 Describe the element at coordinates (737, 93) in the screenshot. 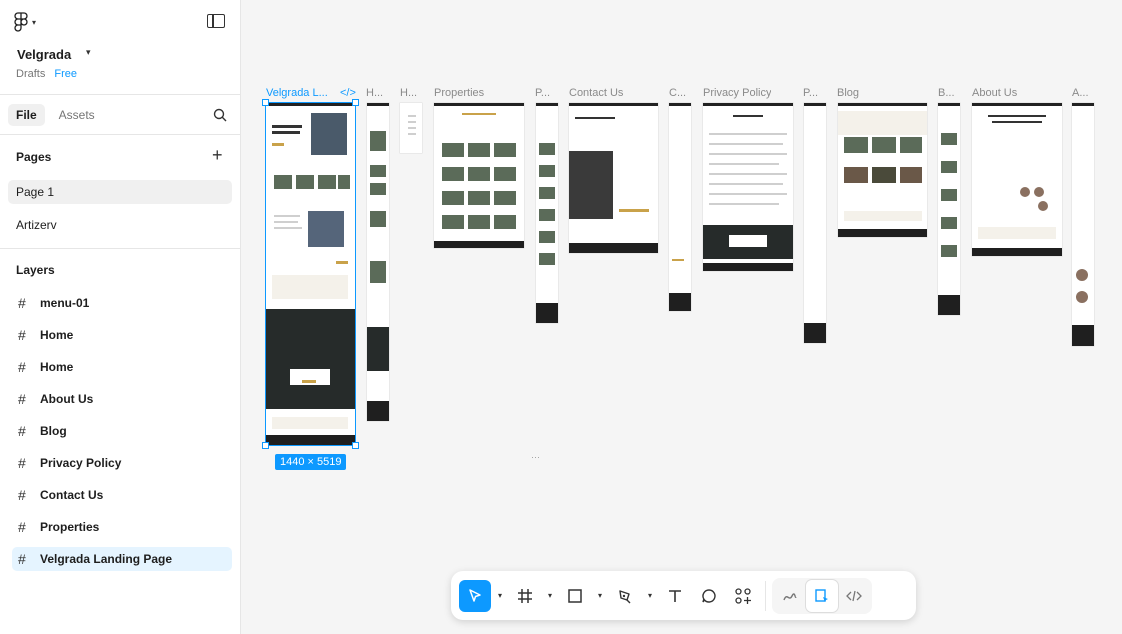

I see `frame-label-privacy: Privacy Policy` at that location.